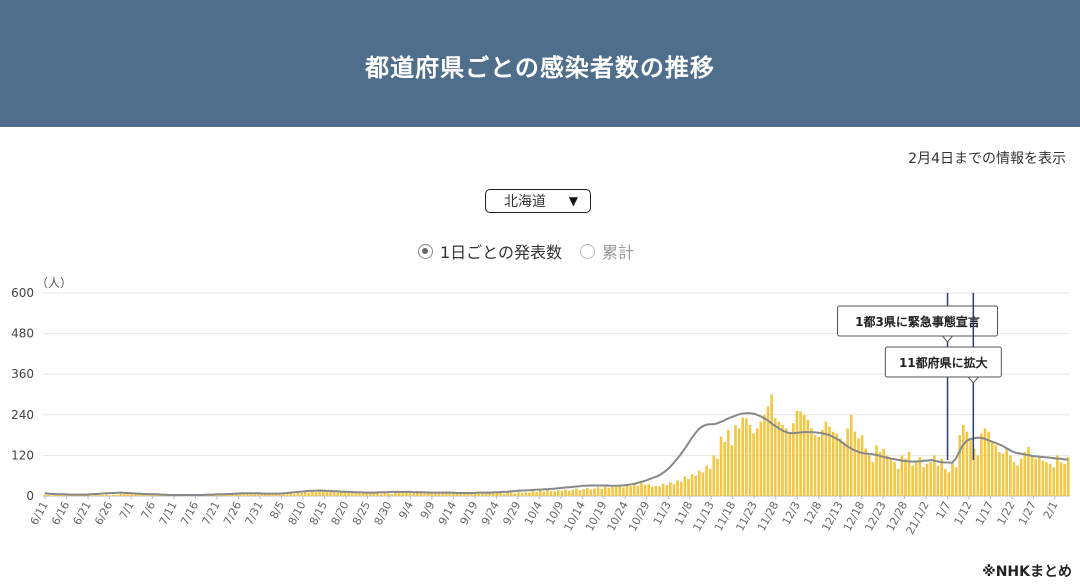 The width and height of the screenshot is (1080, 588). What do you see at coordinates (791, 513) in the screenshot?
I see `x-tick-label: 12/3` at bounding box center [791, 513].